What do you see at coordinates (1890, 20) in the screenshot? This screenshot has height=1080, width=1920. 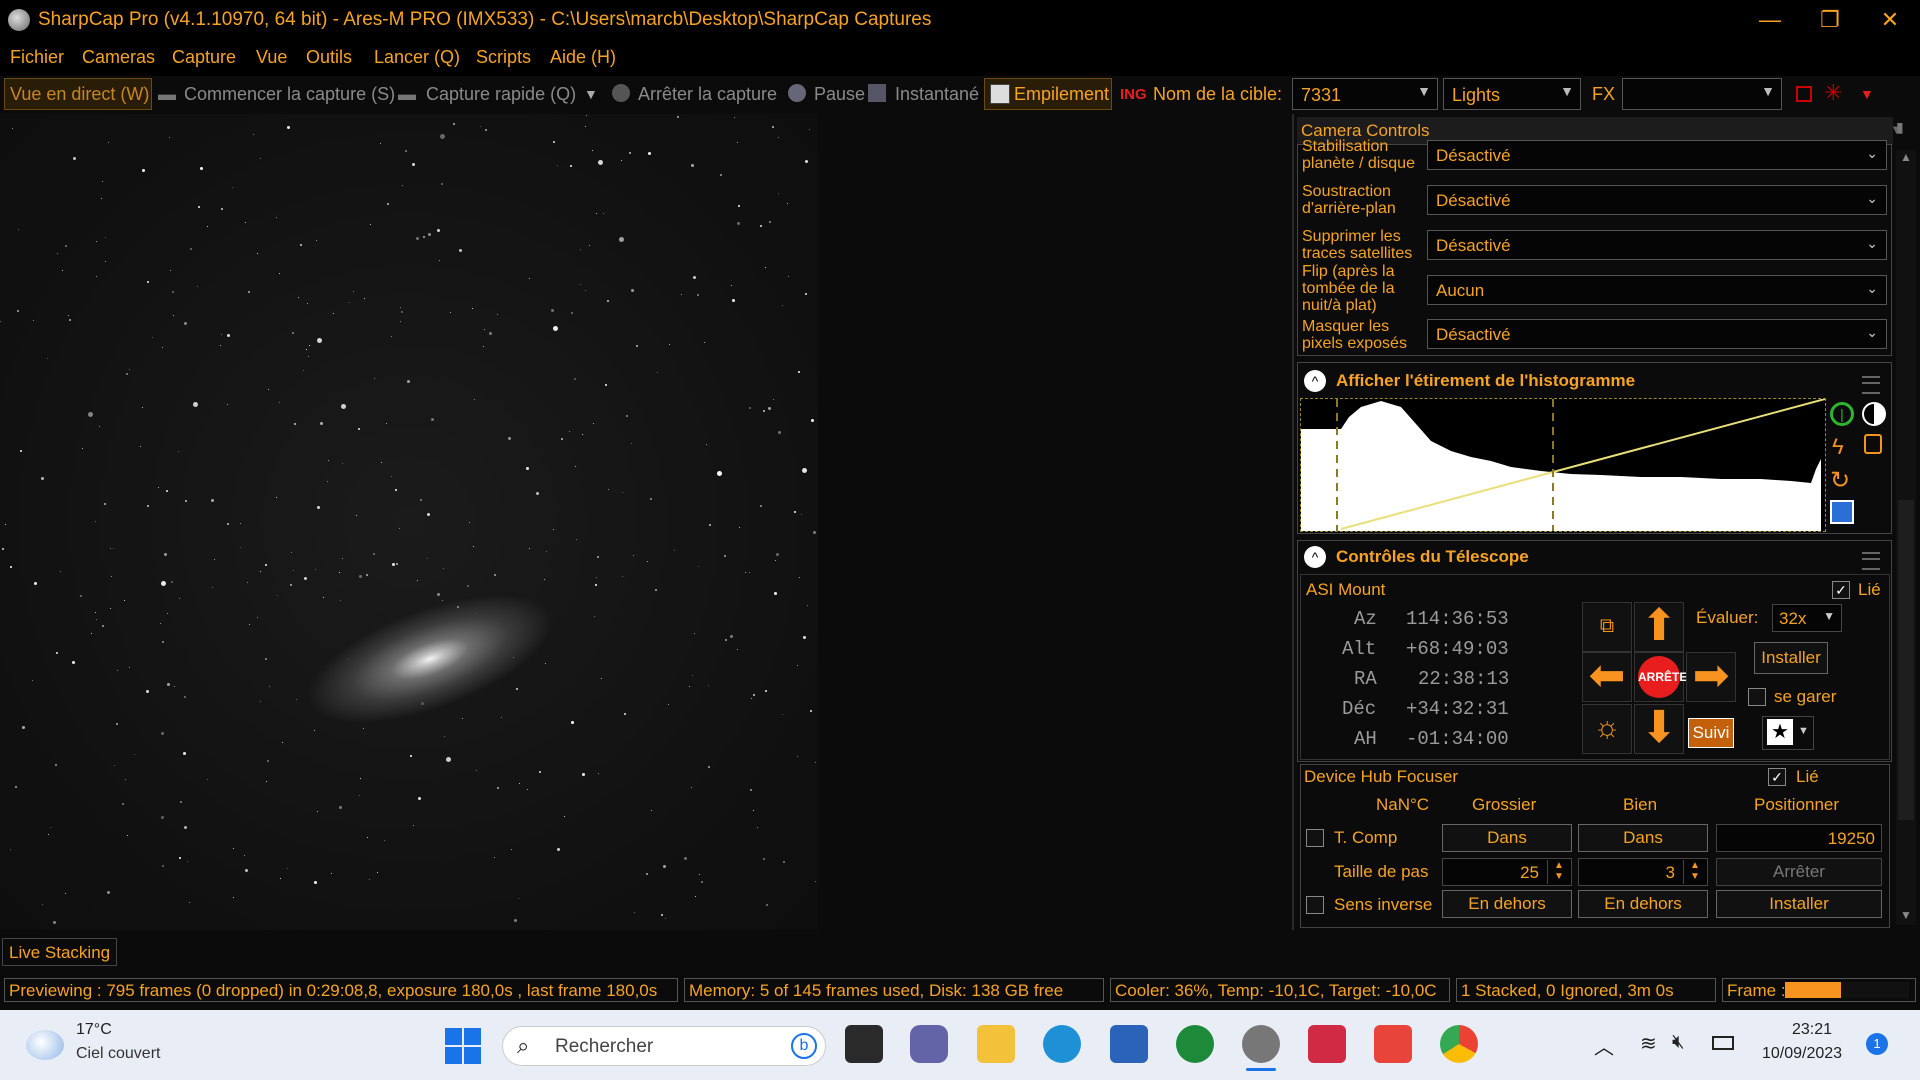 I see `close-button: ✕` at bounding box center [1890, 20].